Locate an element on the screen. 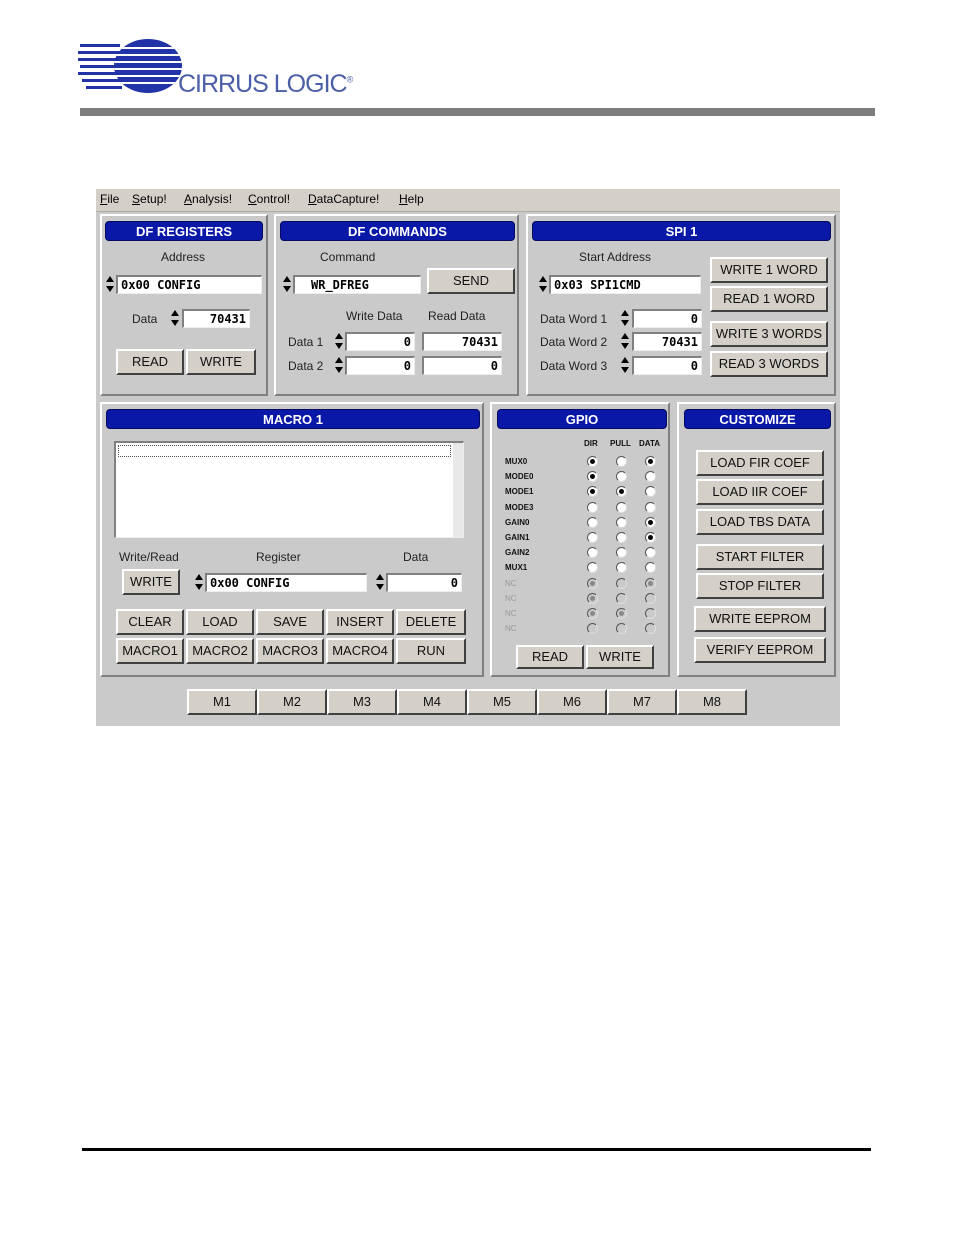 Image resolution: width=954 pixels, height=1235 pixels. write-read-label: Write/Read is located at coordinates (149, 557).